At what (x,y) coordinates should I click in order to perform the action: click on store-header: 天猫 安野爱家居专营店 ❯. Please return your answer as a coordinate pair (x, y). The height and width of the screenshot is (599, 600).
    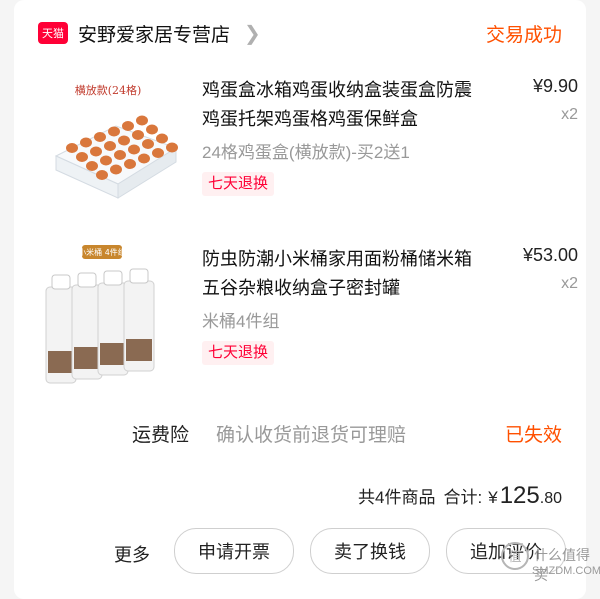
    Looking at the image, I should click on (149, 33).